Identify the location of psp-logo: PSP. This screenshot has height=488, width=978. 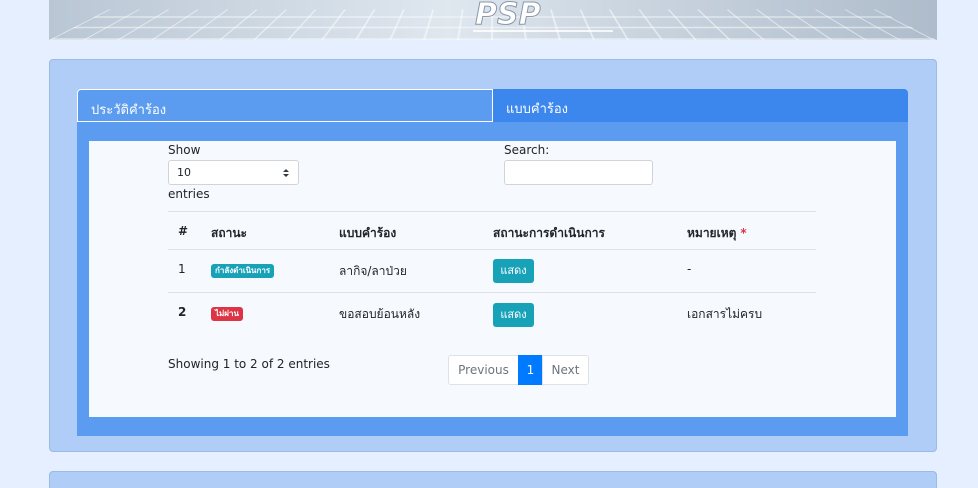
(543, 16).